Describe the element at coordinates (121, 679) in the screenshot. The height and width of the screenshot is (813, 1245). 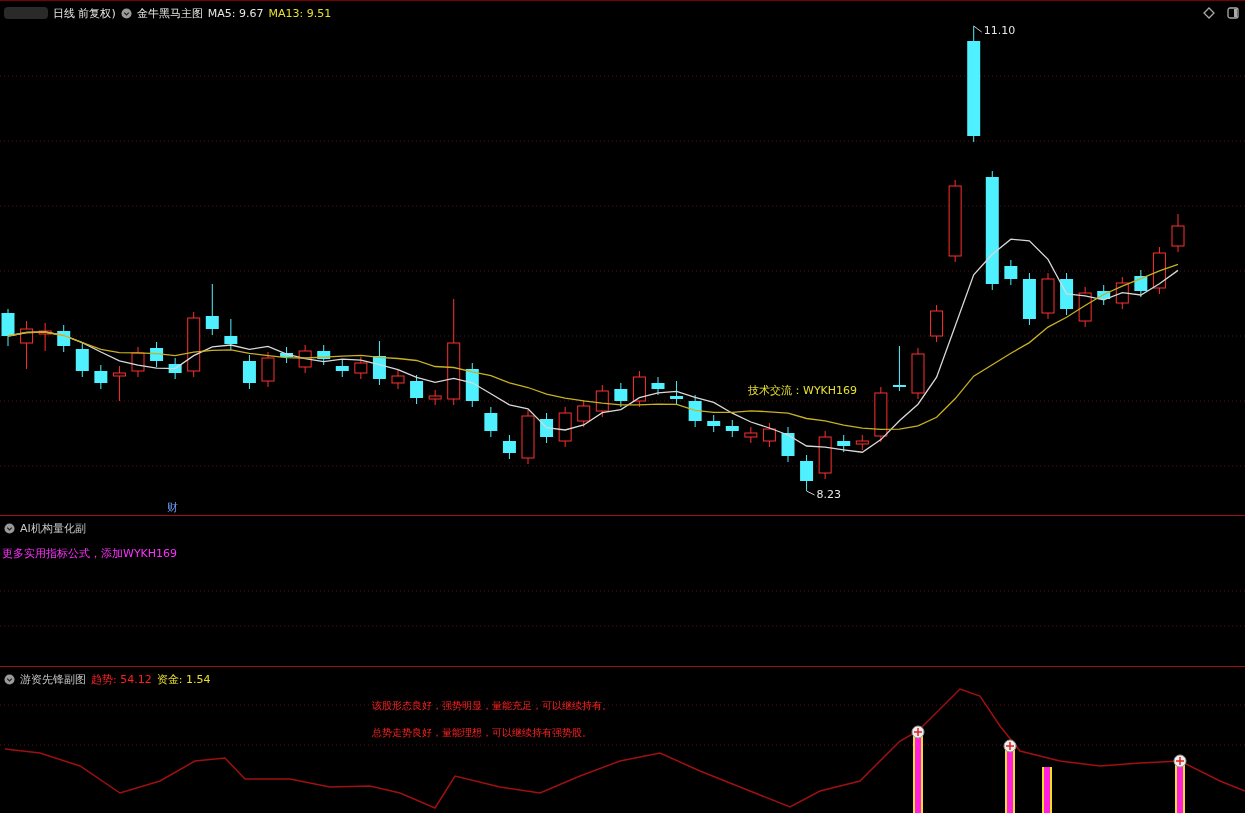
I see `trend-reading: 趋势: 54.12` at that location.